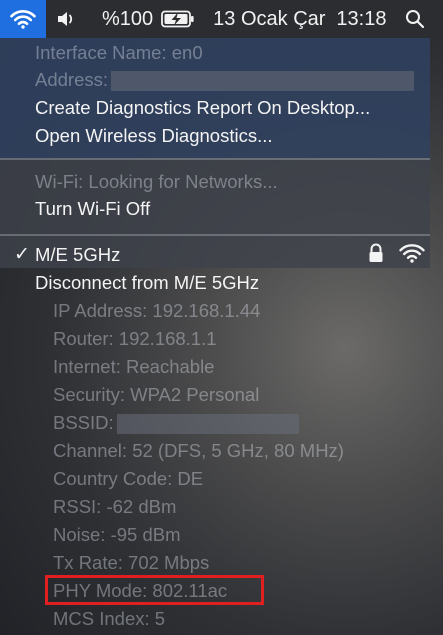 The width and height of the screenshot is (443, 635). Describe the element at coordinates (269, 19) in the screenshot. I see `menubar-date: 13 Ocak Çar` at that location.